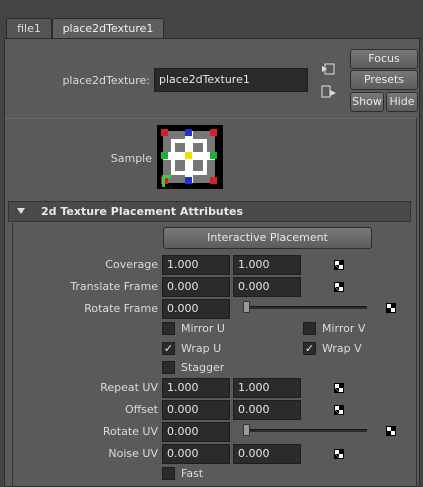 The height and width of the screenshot is (487, 423). I want to click on coverage-map-icon, so click(339, 265).